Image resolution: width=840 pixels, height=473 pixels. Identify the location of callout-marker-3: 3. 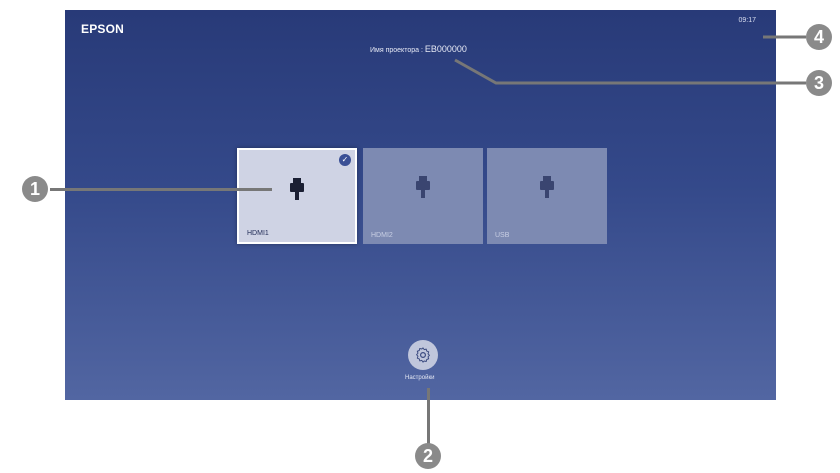
(819, 83).